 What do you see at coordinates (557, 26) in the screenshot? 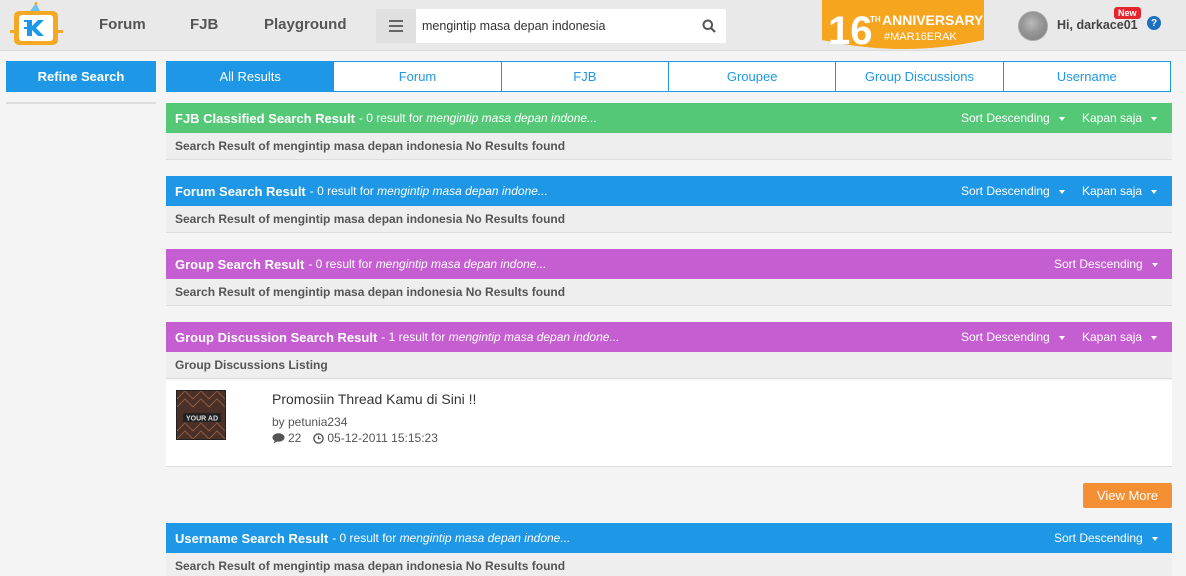
I see `search-input` at bounding box center [557, 26].